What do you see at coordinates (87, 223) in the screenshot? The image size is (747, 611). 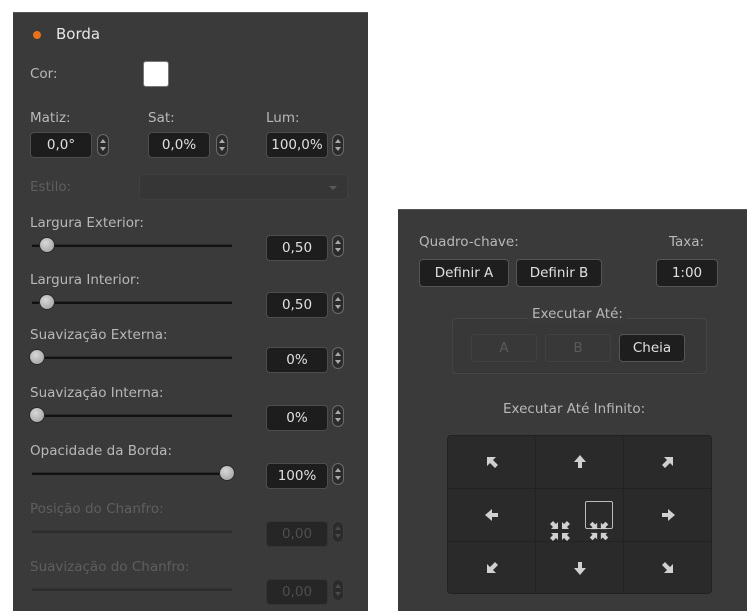 I see `slider-label: Largura Exterior:` at bounding box center [87, 223].